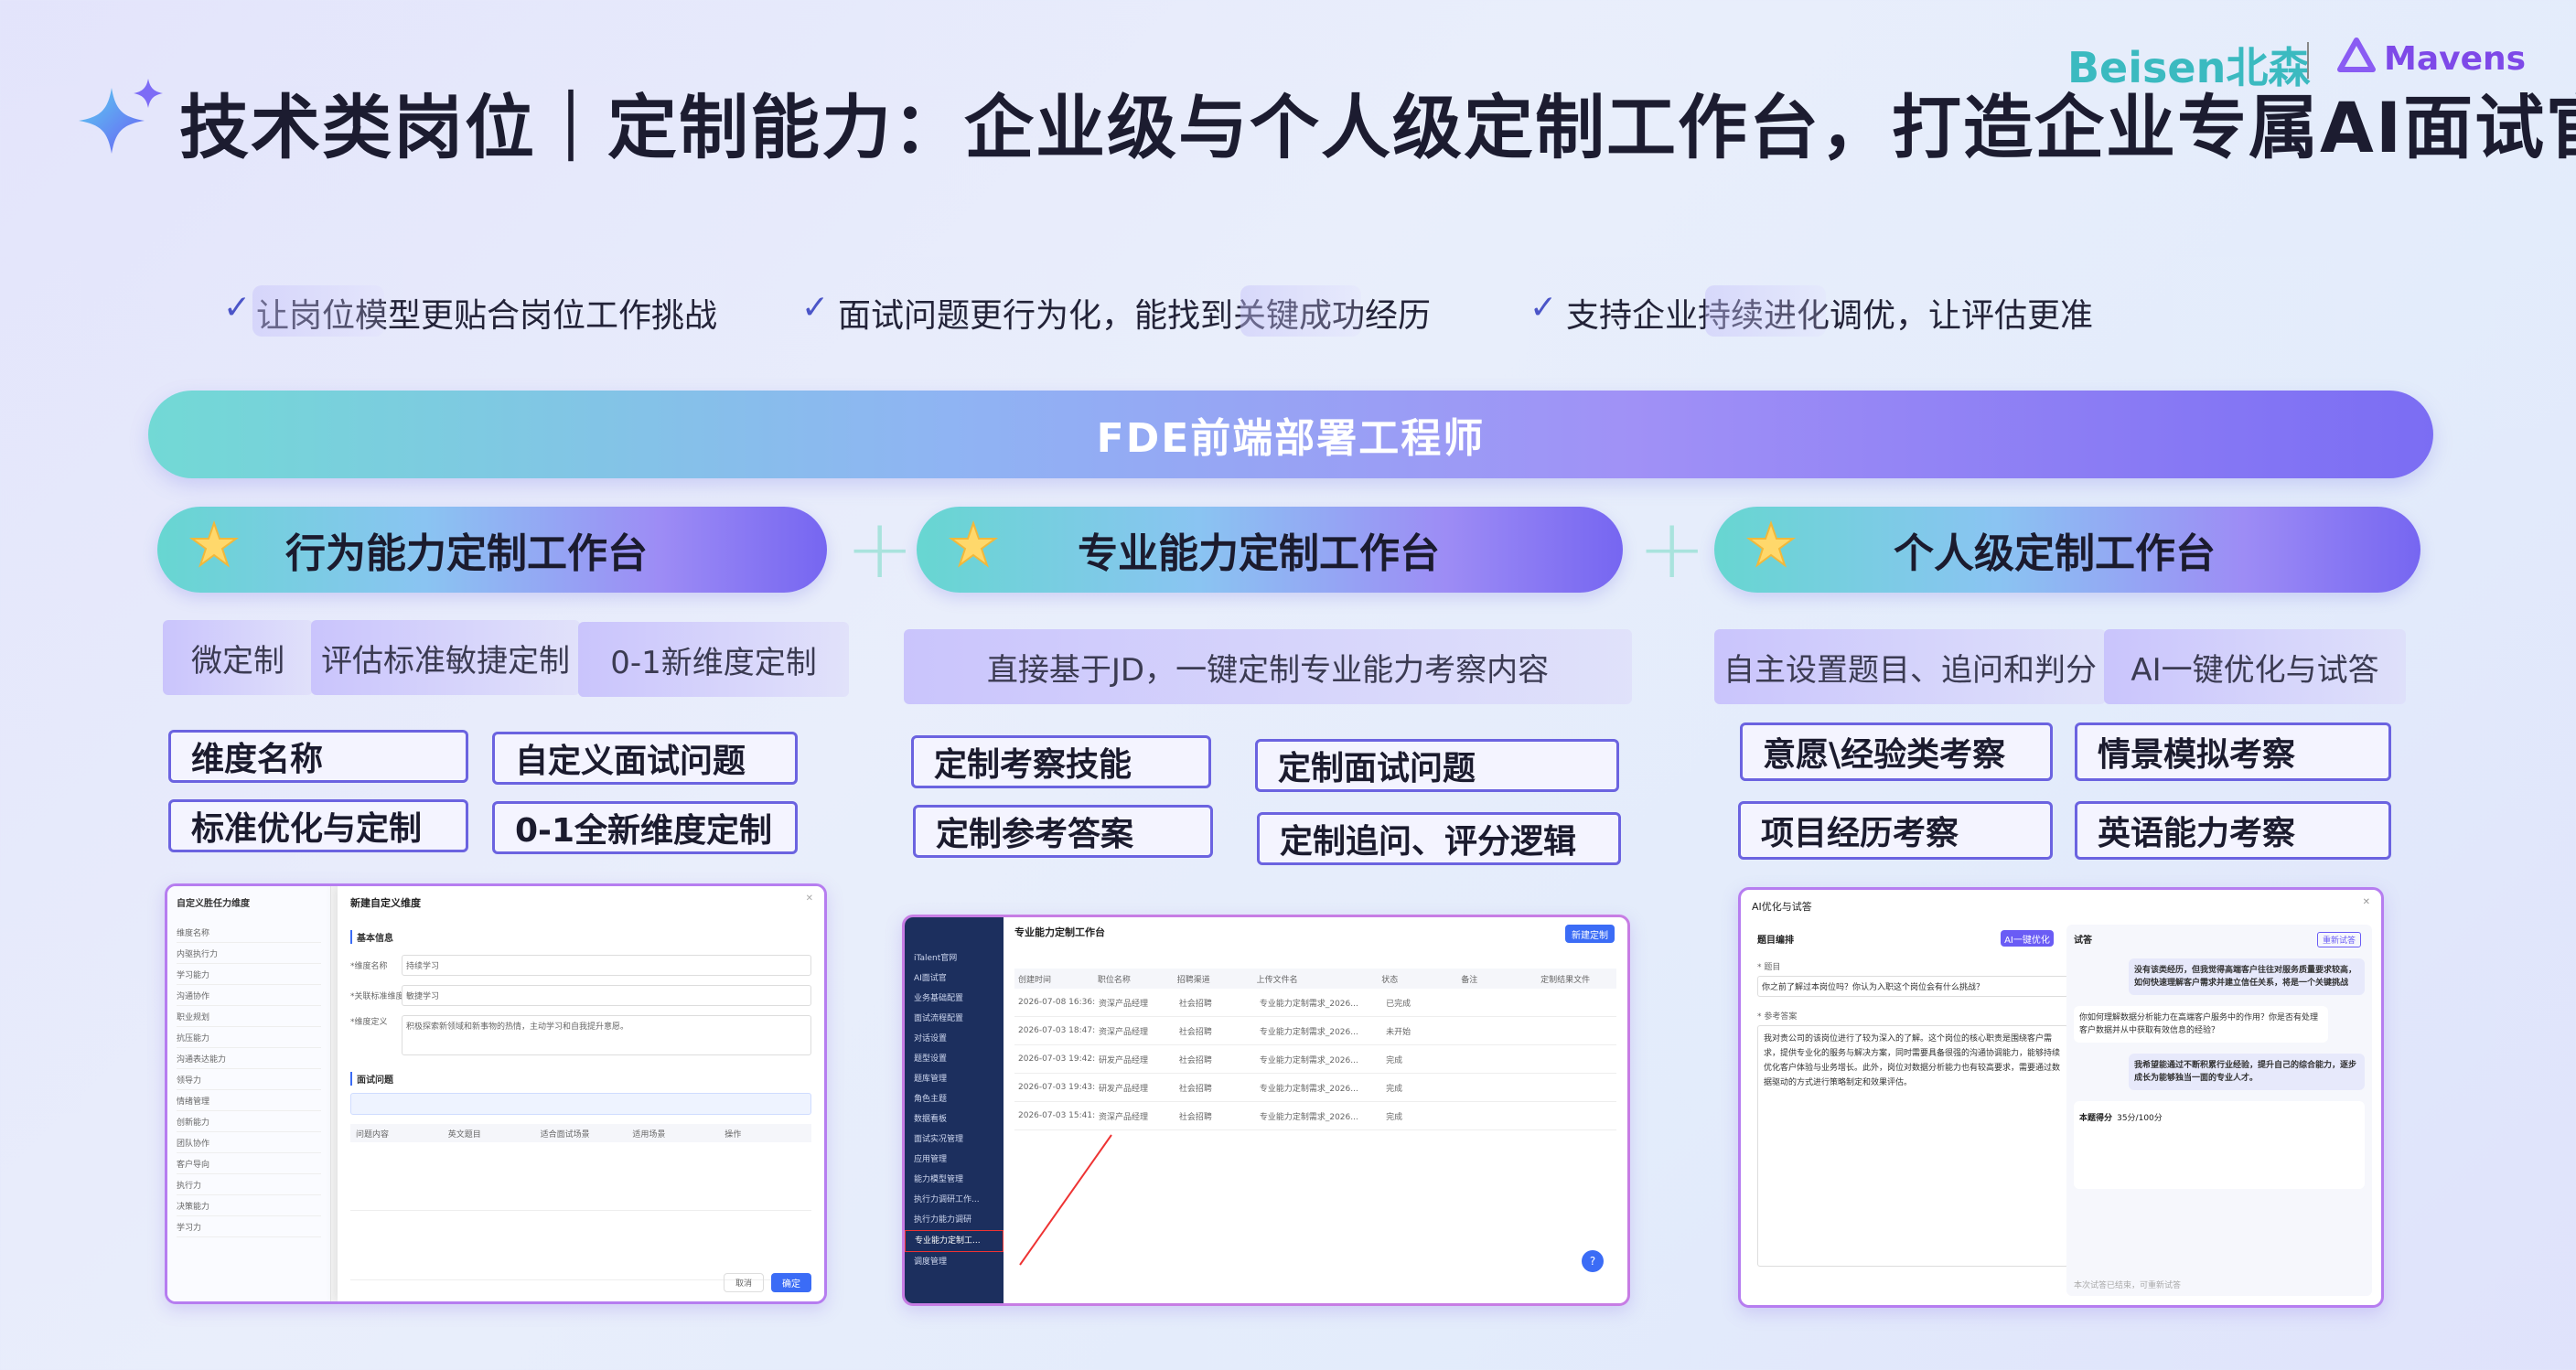  Describe the element at coordinates (249, 932) in the screenshot. I see `dimension-list-item: 维度名称` at that location.